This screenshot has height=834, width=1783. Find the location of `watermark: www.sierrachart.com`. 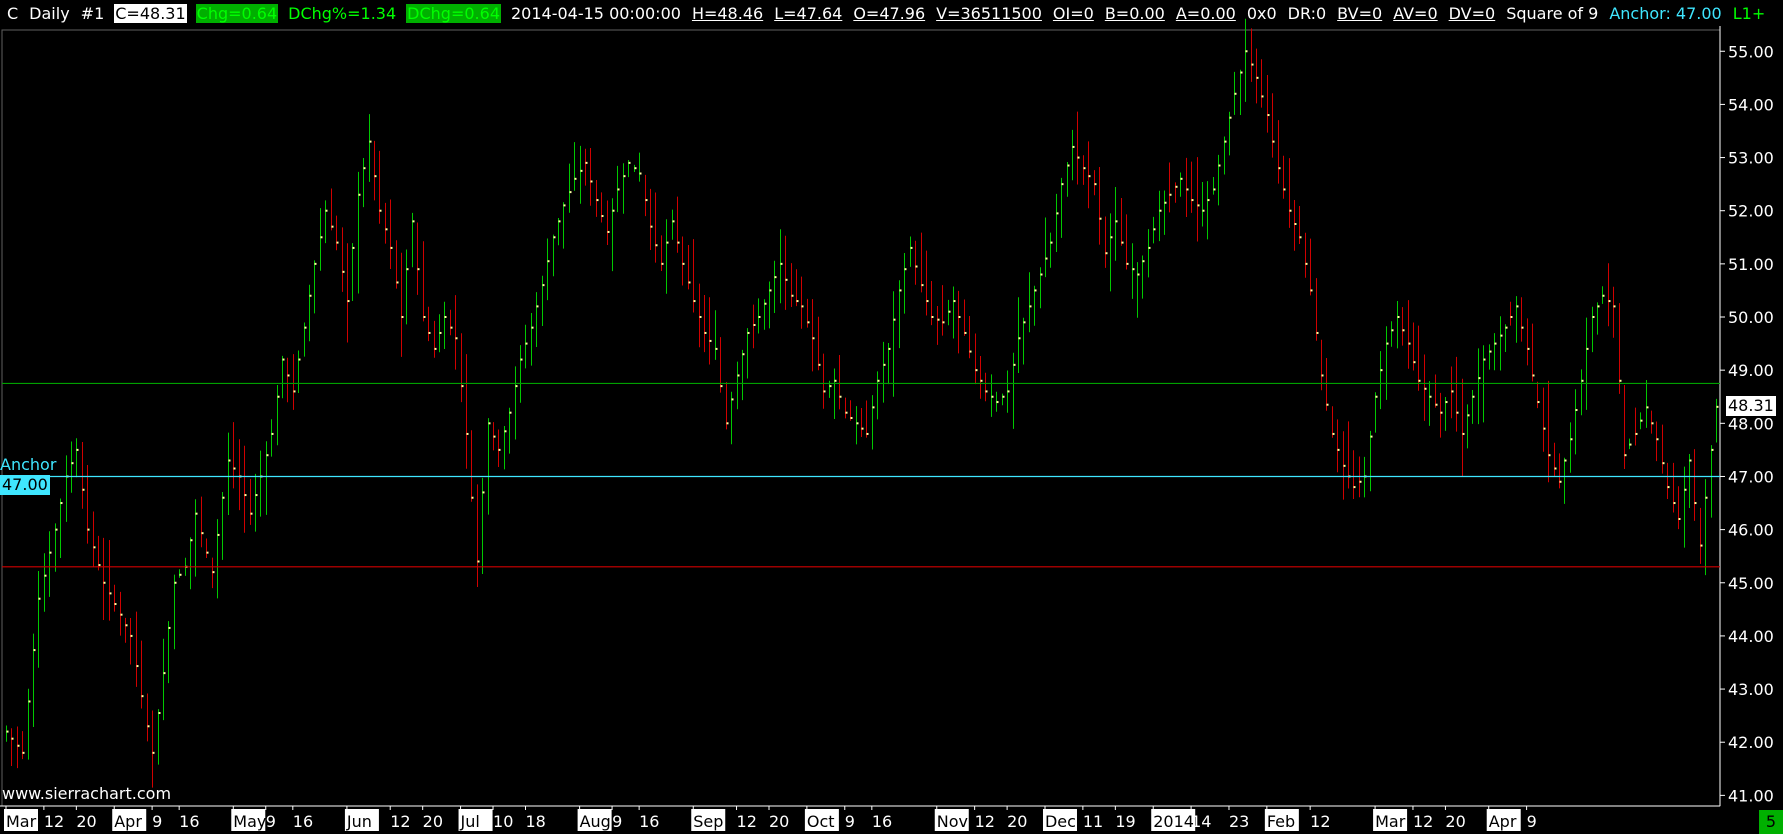

watermark: www.sierrachart.com is located at coordinates (87, 793).